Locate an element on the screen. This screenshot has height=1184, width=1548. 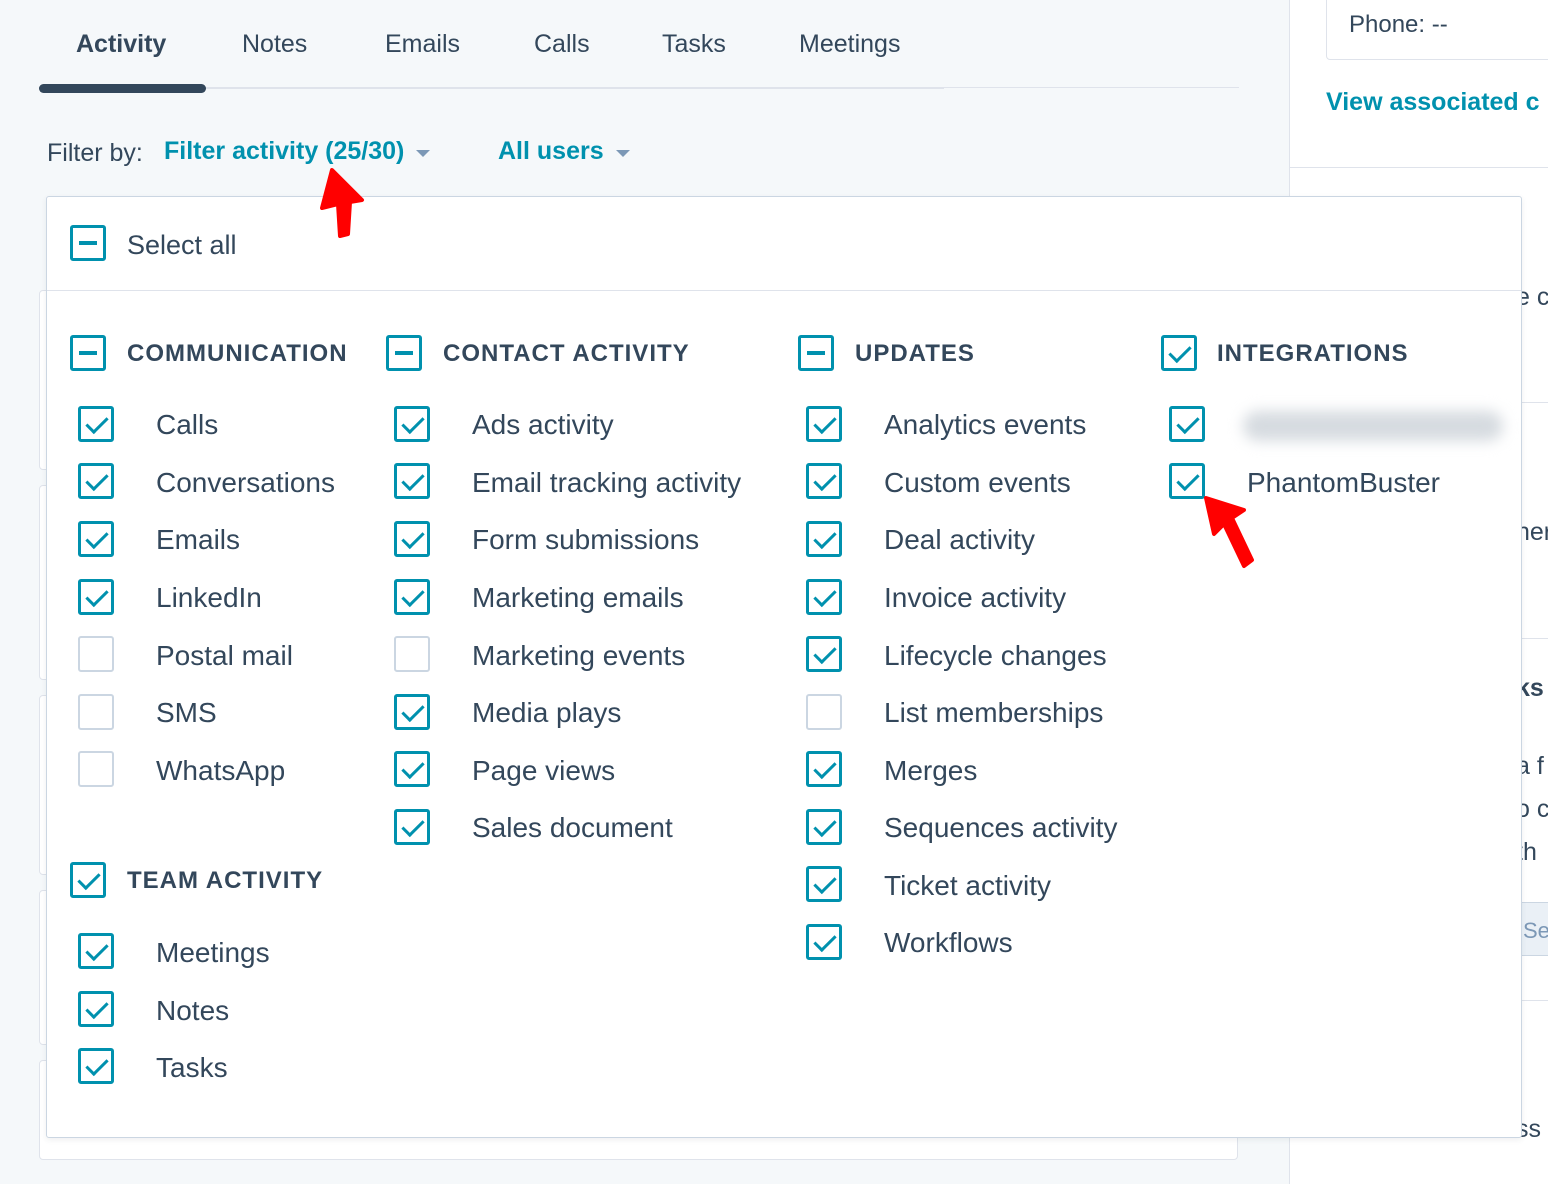
phone-field: Phone: -- is located at coordinates (1437, 30).